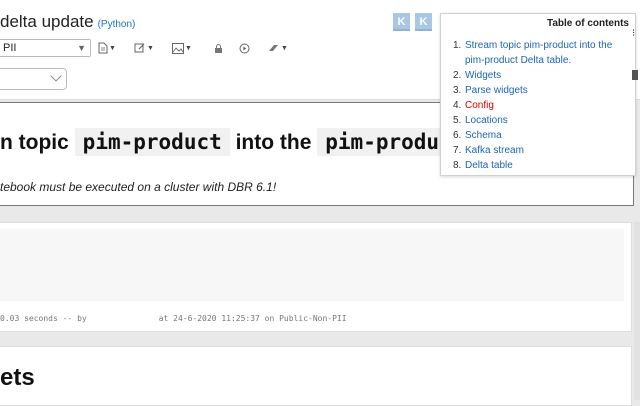  I want to click on cluster-select-value: PII, so click(10, 48).